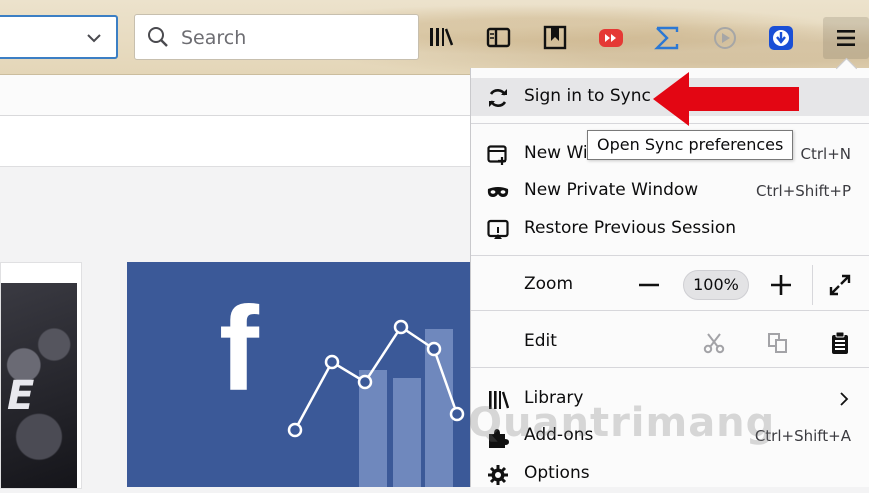 The image size is (869, 493). What do you see at coordinates (670, 474) in the screenshot?
I see `menu-item-options: Options` at bounding box center [670, 474].